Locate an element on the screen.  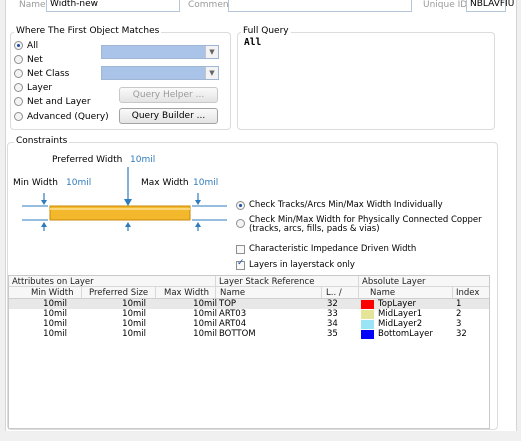
row-layer: 34 is located at coordinates (332, 324).